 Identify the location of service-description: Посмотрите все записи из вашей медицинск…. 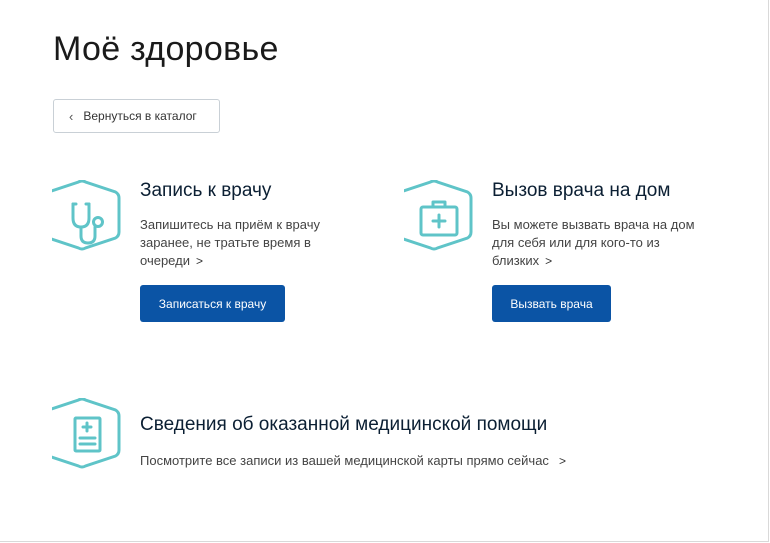
(353, 461).